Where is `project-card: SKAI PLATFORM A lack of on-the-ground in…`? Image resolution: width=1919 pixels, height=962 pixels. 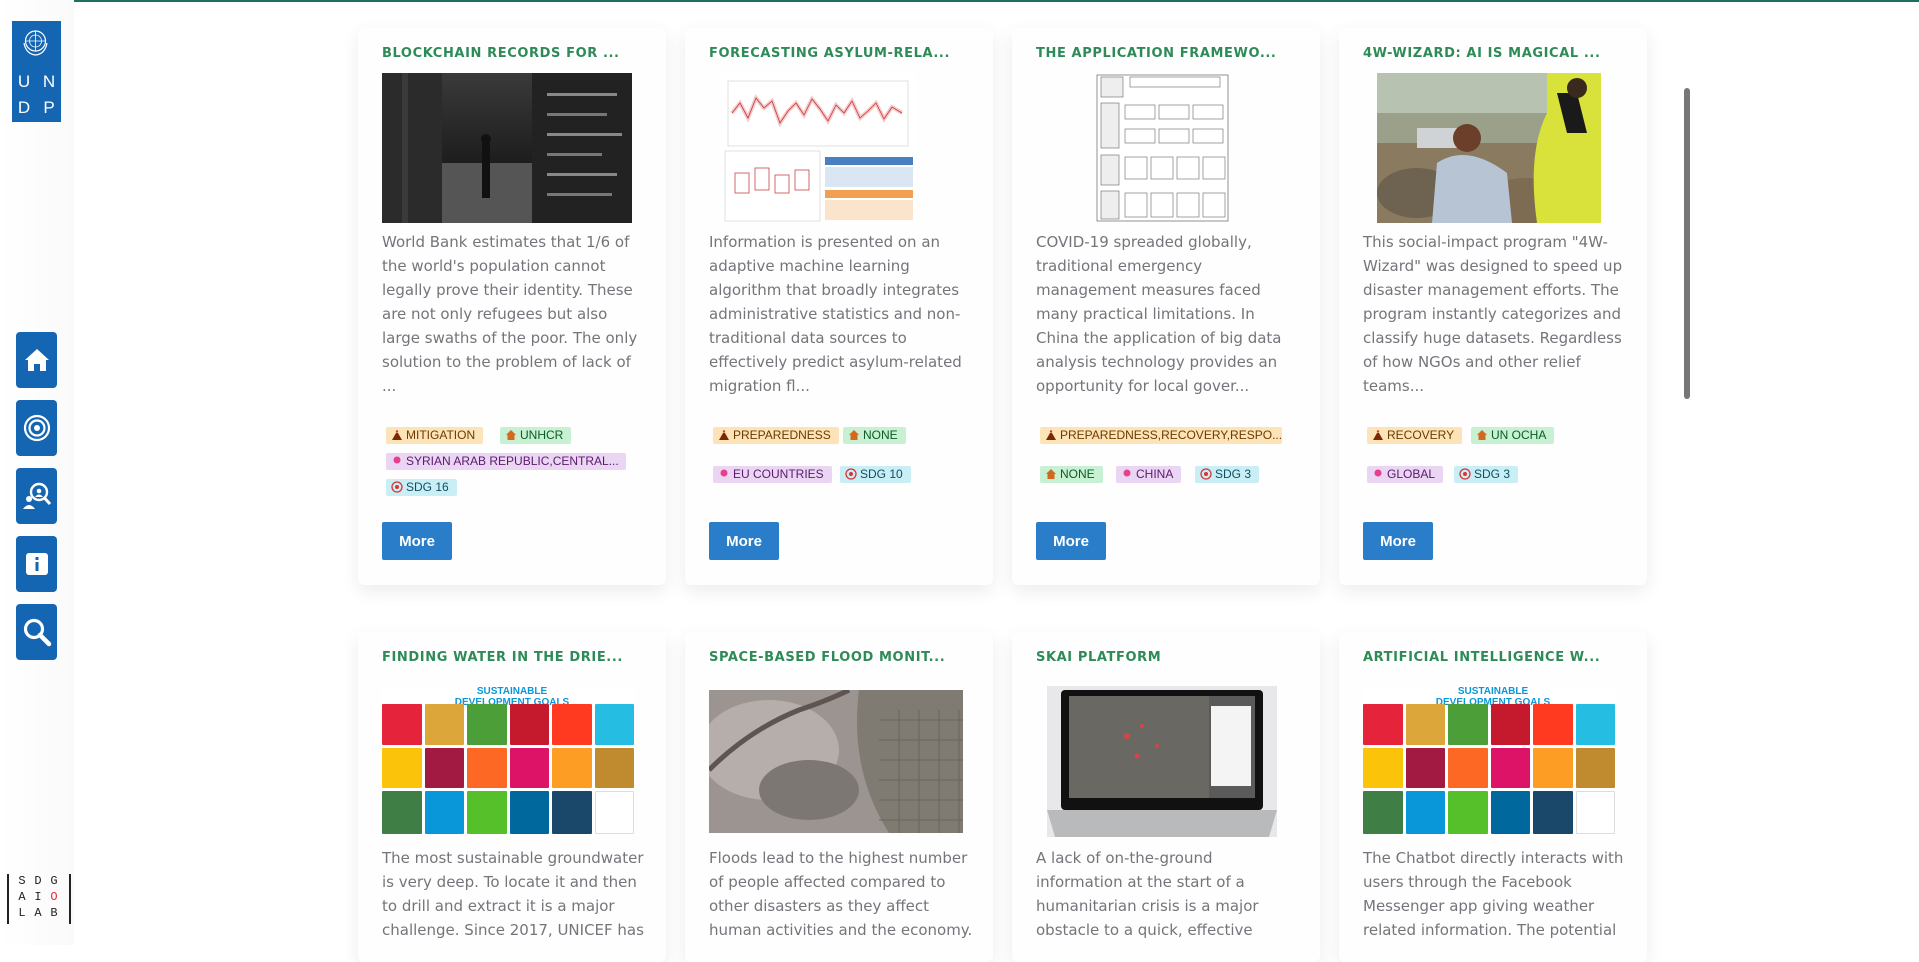
project-card: SKAI PLATFORM A lack of on-the-ground in… is located at coordinates (1166, 797).